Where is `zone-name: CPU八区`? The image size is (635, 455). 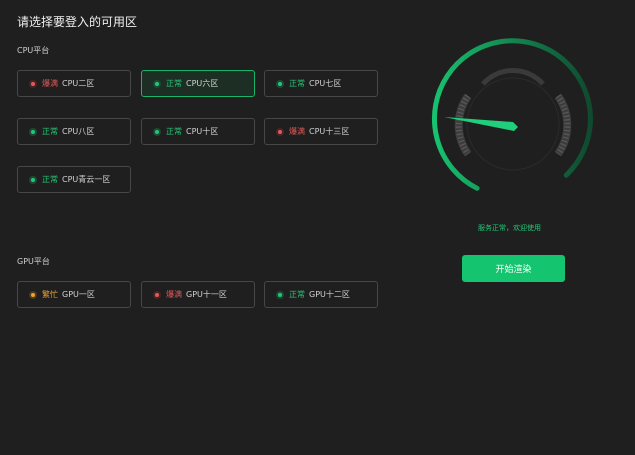
zone-name: CPU八区 is located at coordinates (78, 131).